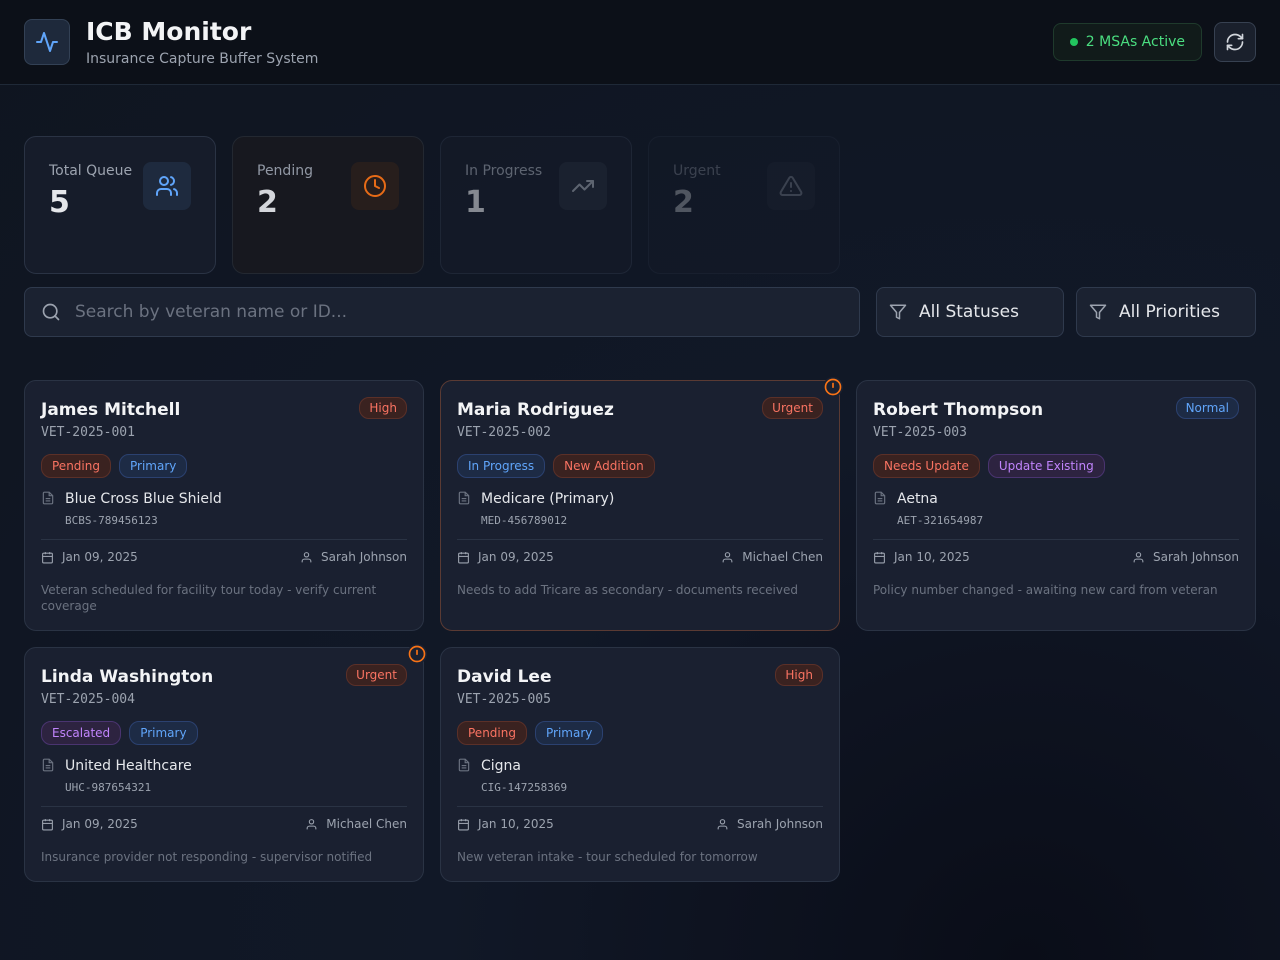 The height and width of the screenshot is (960, 1280). Describe the element at coordinates (88, 432) in the screenshot. I see `veteran-id: VET-2025-001` at that location.